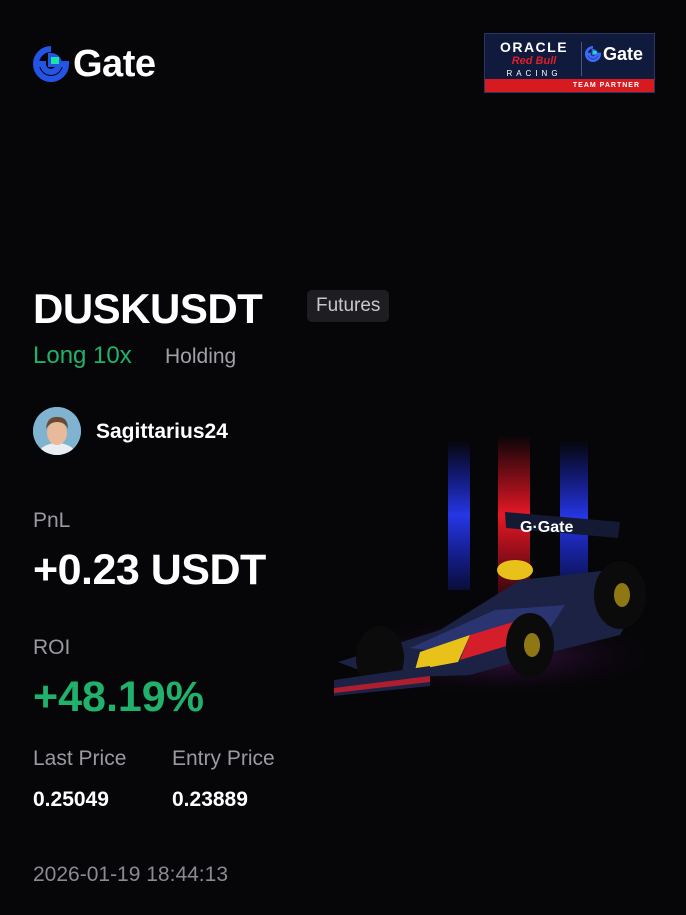 The height and width of the screenshot is (915, 686). What do you see at coordinates (118, 697) in the screenshot?
I see `roi-value: +48.19%` at bounding box center [118, 697].